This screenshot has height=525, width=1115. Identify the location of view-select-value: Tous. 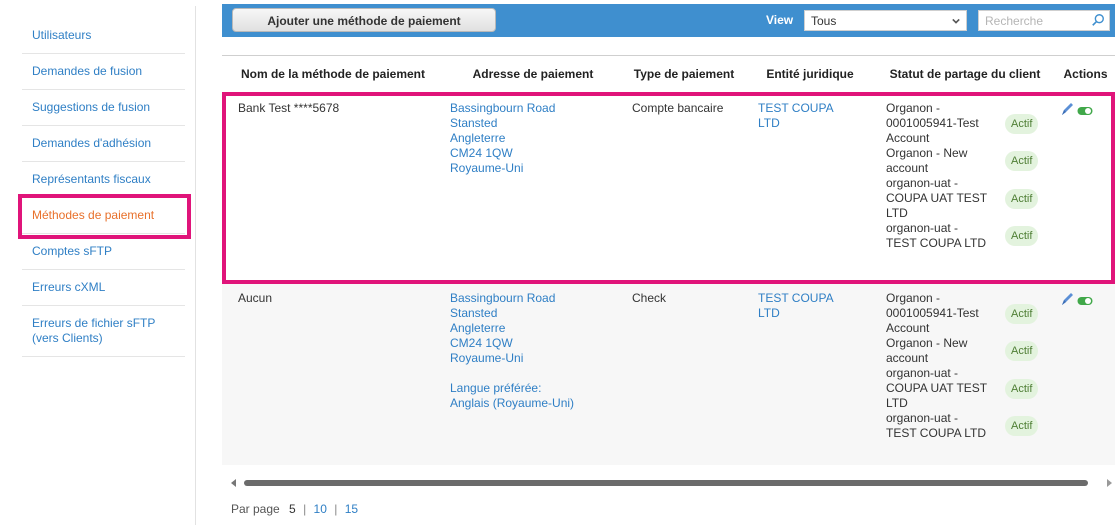
(824, 21).